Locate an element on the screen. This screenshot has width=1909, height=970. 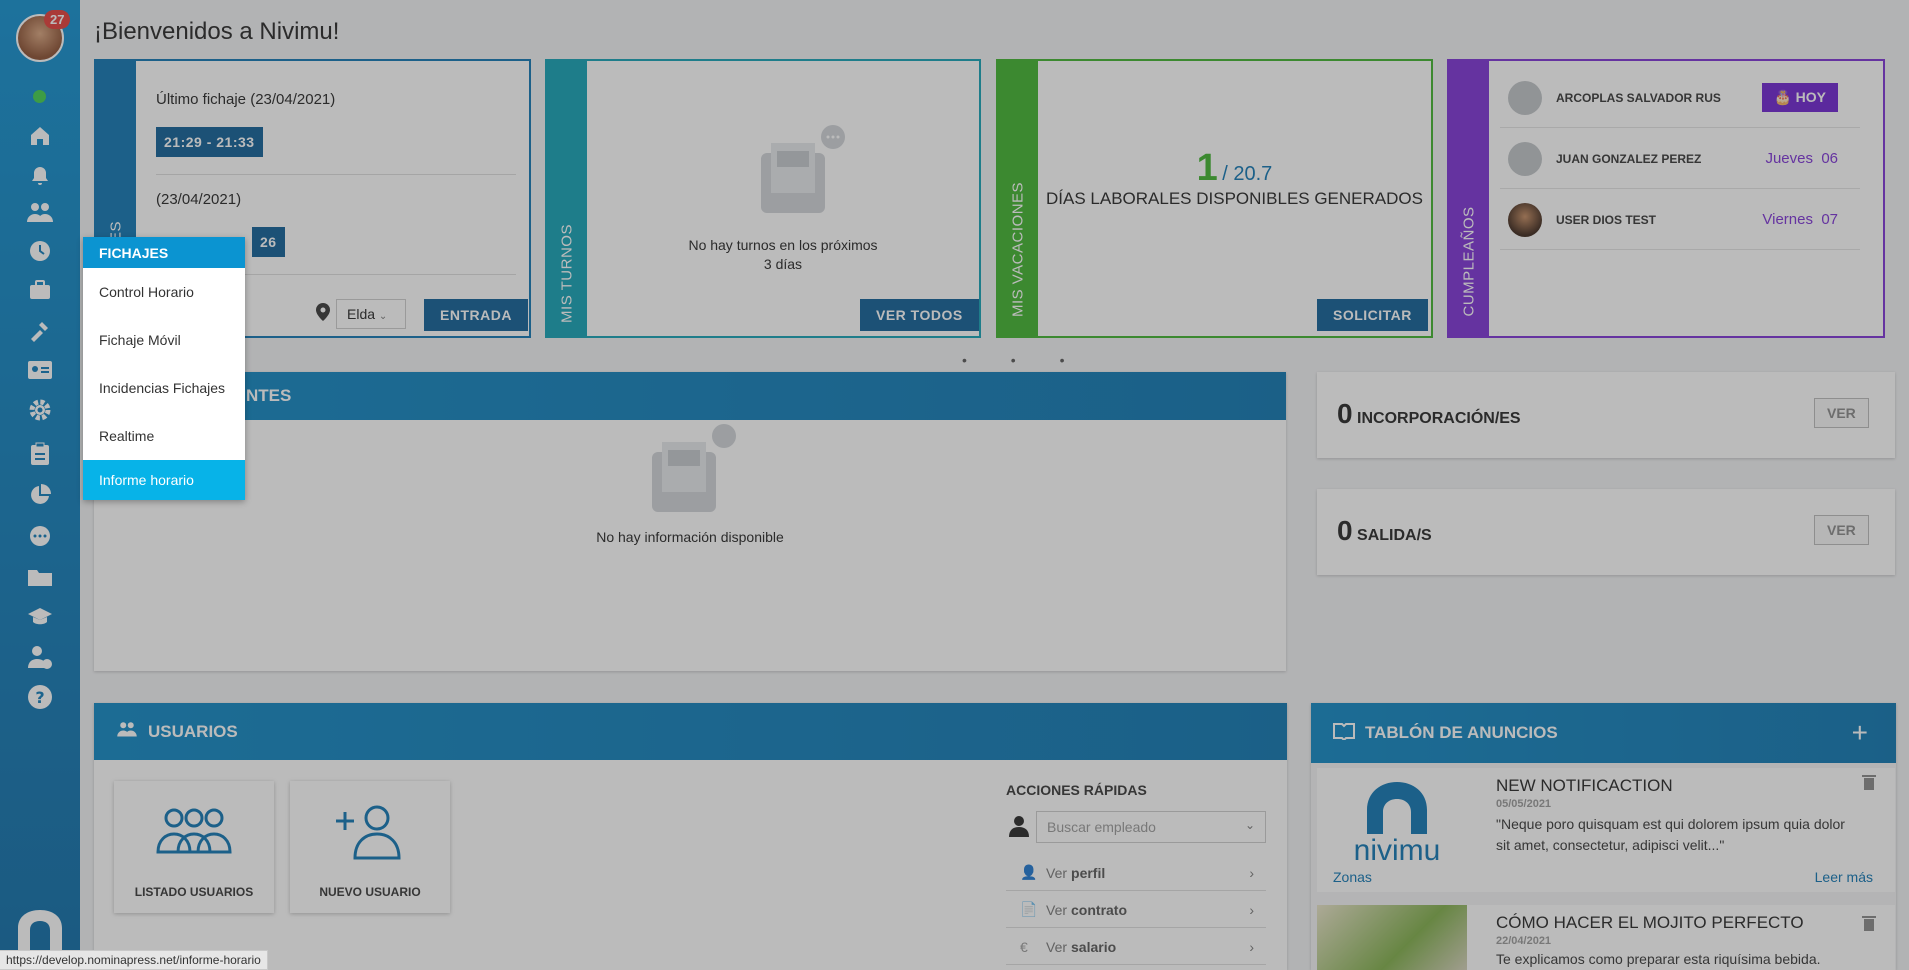
incorporaciones-card: 0 INCORPORACIÓN/ES VER is located at coordinates (1606, 415).